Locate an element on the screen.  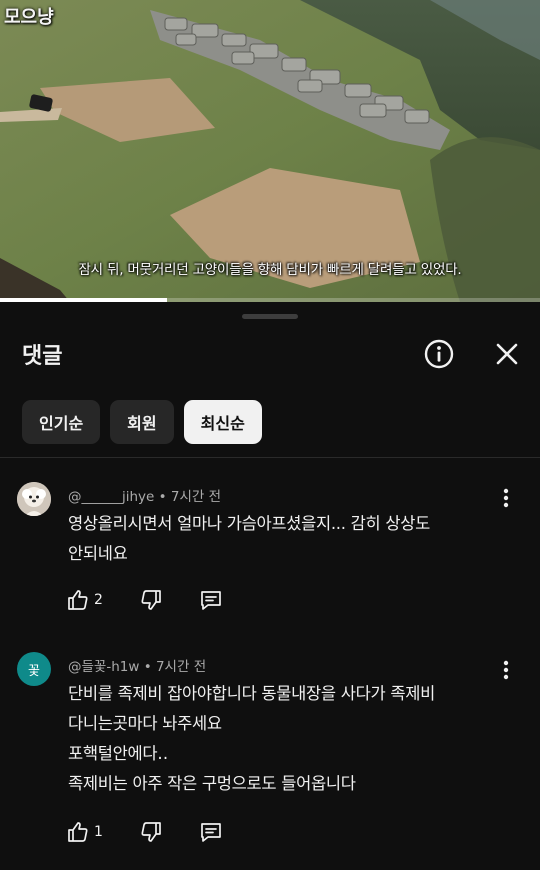
close-icon is located at coordinates (507, 354).